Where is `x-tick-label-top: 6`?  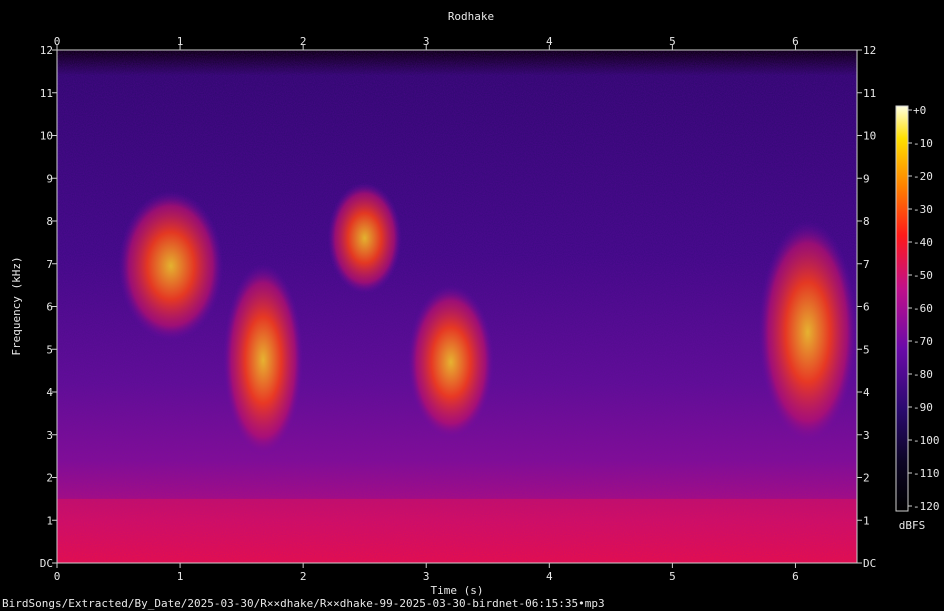 x-tick-label-top: 6 is located at coordinates (795, 41).